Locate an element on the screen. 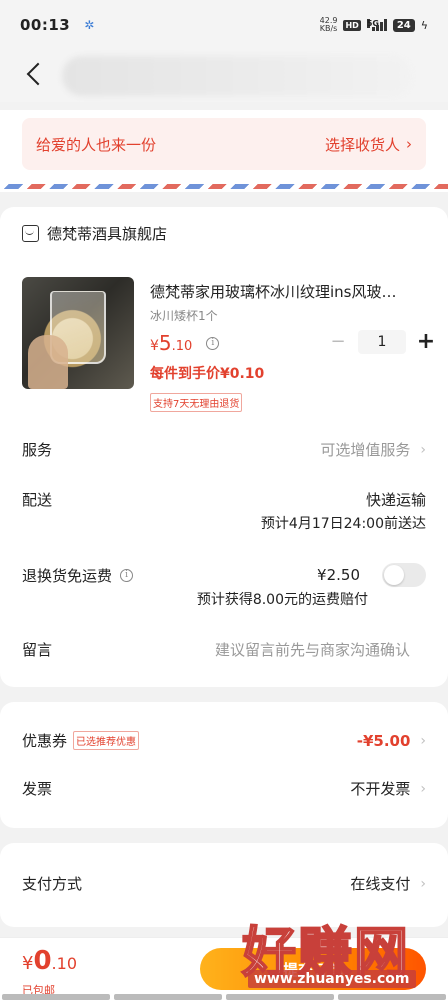 Image resolution: width=448 pixels, height=1000 pixels. product-image is located at coordinates (78, 333).